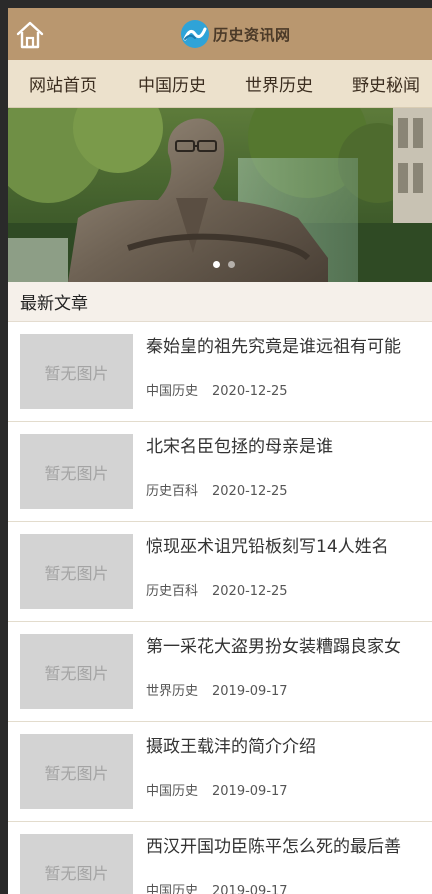 This screenshot has width=432, height=894. Describe the element at coordinates (220, 472) in the screenshot. I see `list-item: 暂无图片 北宋名臣包拯的母亲是谁 历史百科 2020-12-25` at that location.